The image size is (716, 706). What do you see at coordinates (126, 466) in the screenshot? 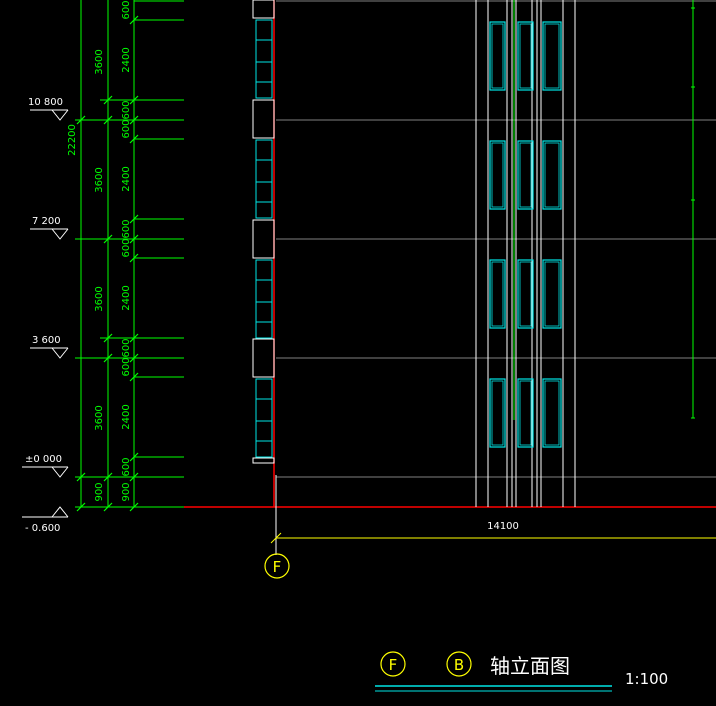
I see `dim-sill-1: 600` at bounding box center [126, 466].